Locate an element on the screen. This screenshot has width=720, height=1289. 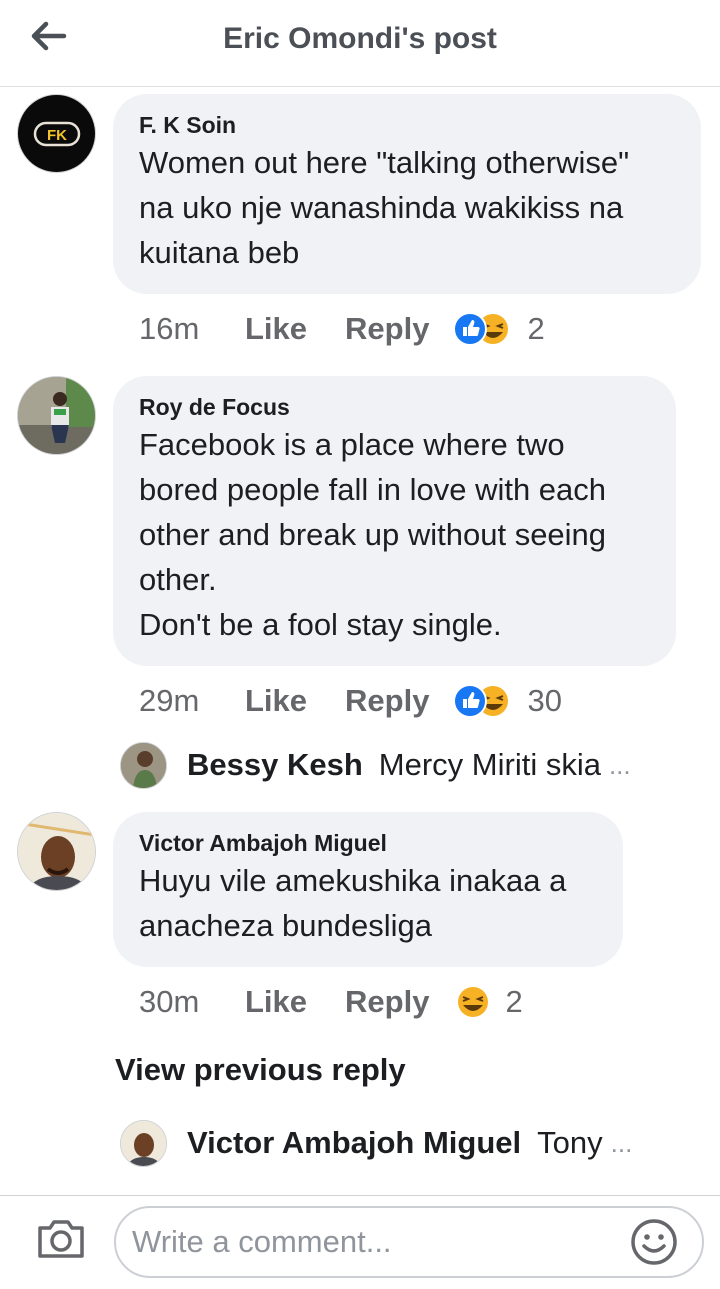
haha-icon is located at coordinates (473, 1002).